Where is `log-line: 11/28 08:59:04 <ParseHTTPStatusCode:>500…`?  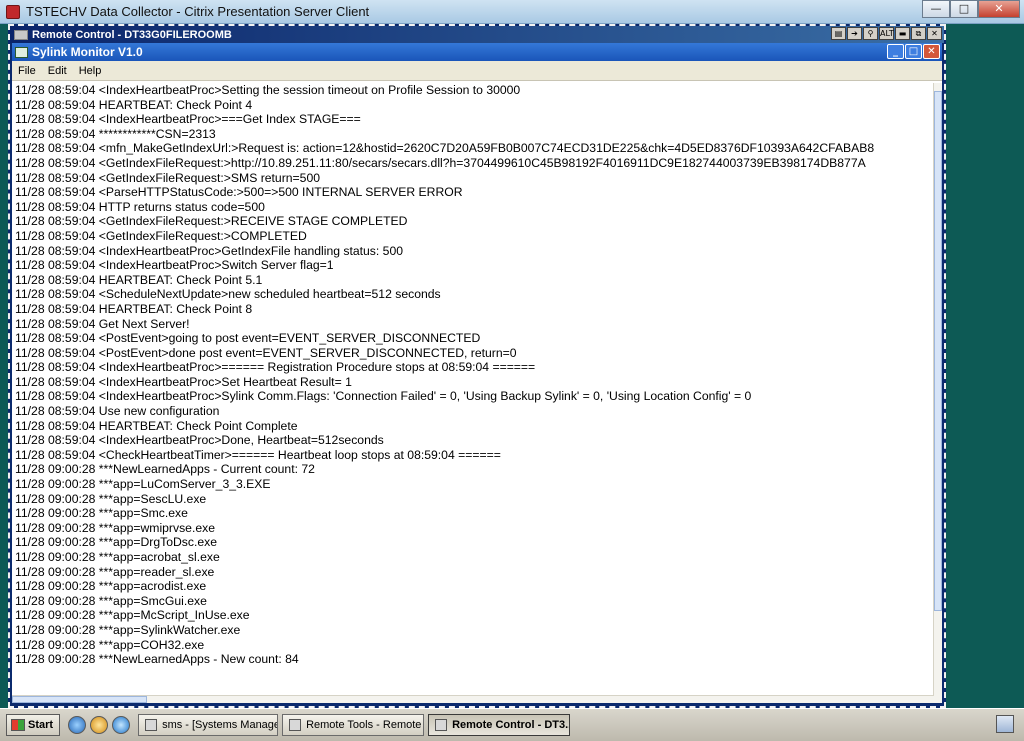
log-line: 11/28 08:59:04 <ParseHTTPStatusCode:>500… is located at coordinates (239, 192).